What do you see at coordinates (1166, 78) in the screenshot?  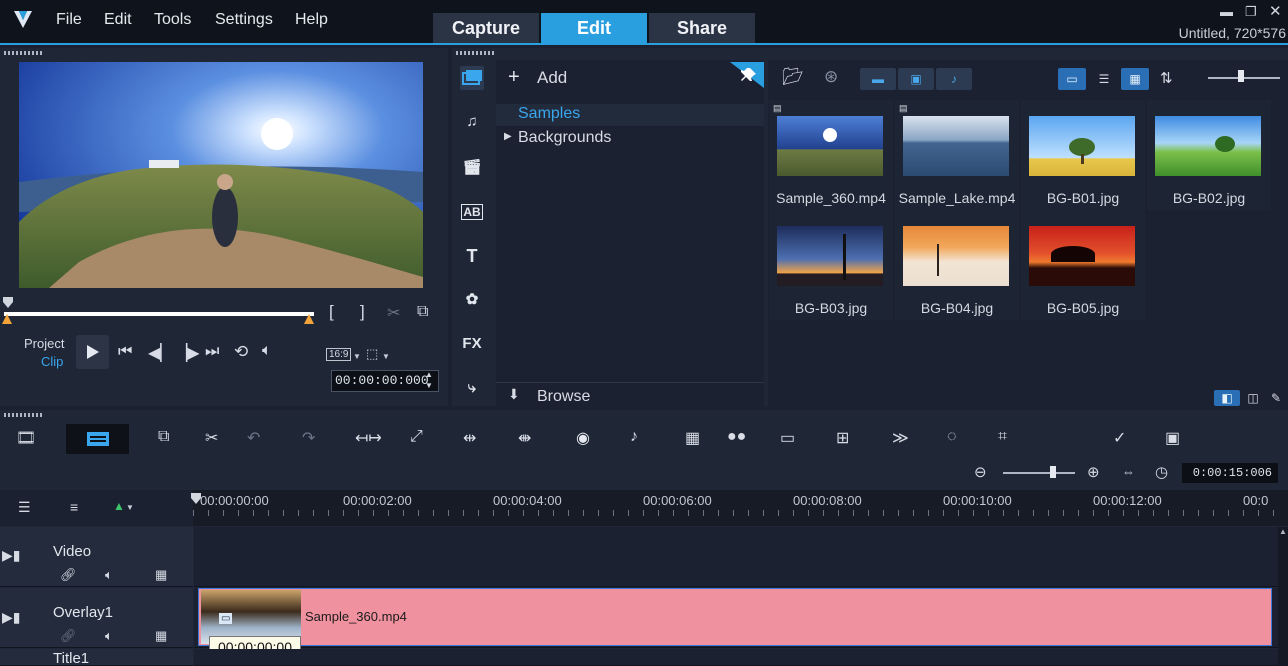 I see `sort-icon: ⇅` at bounding box center [1166, 78].